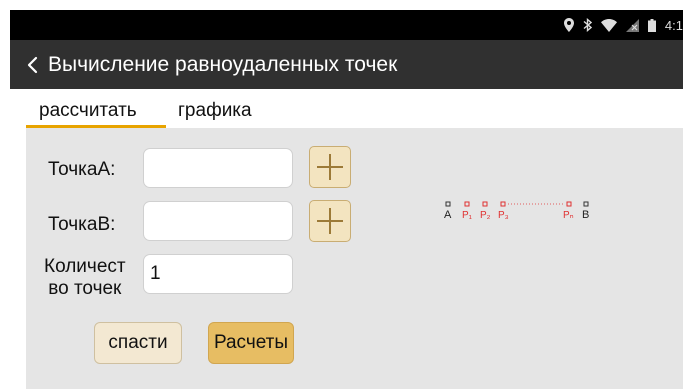 This screenshot has width=683, height=389. Describe the element at coordinates (569, 204) in the screenshot. I see `point-pn-marker` at that location.